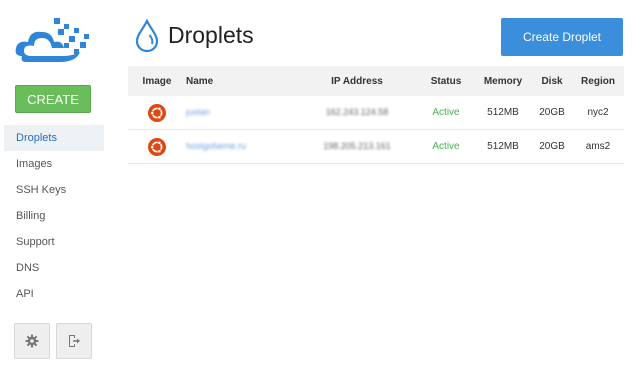  What do you see at coordinates (54, 268) in the screenshot?
I see `sidebar-item-dns: DNS` at bounding box center [54, 268].